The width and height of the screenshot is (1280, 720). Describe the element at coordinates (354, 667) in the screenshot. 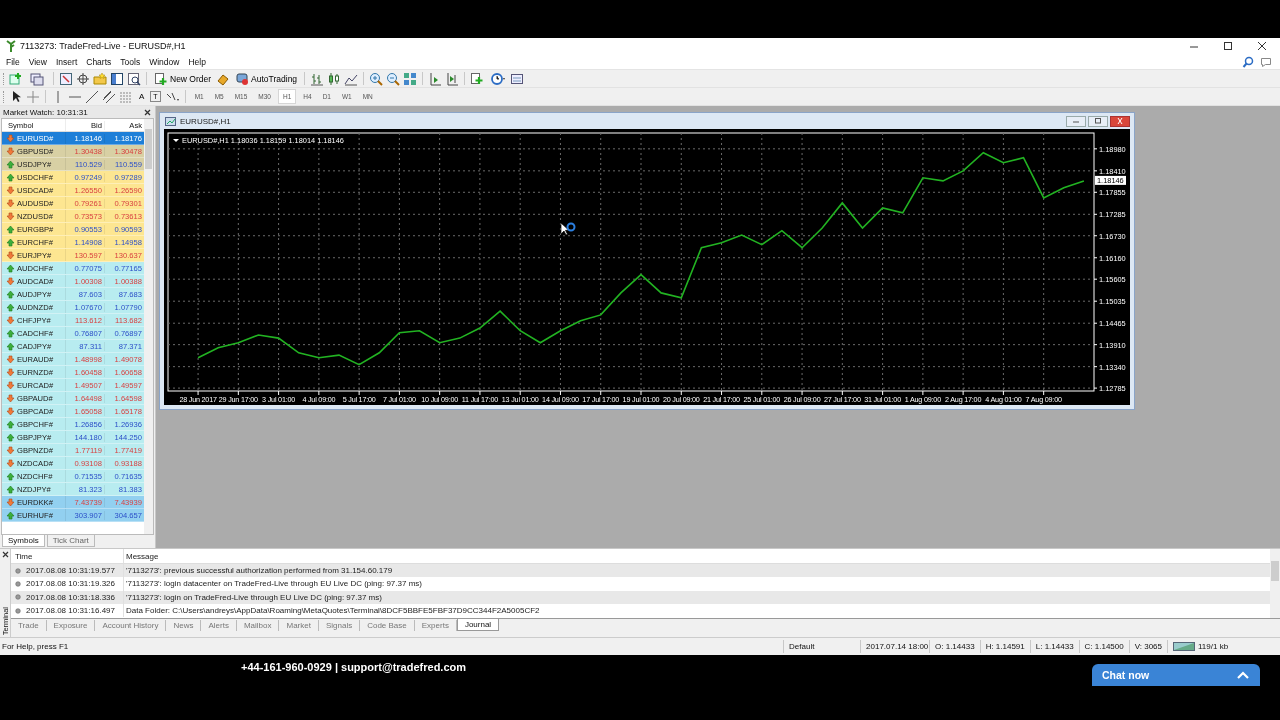

I see `contact-text: +44-161-960-0929 | support@tradefred.com` at that location.